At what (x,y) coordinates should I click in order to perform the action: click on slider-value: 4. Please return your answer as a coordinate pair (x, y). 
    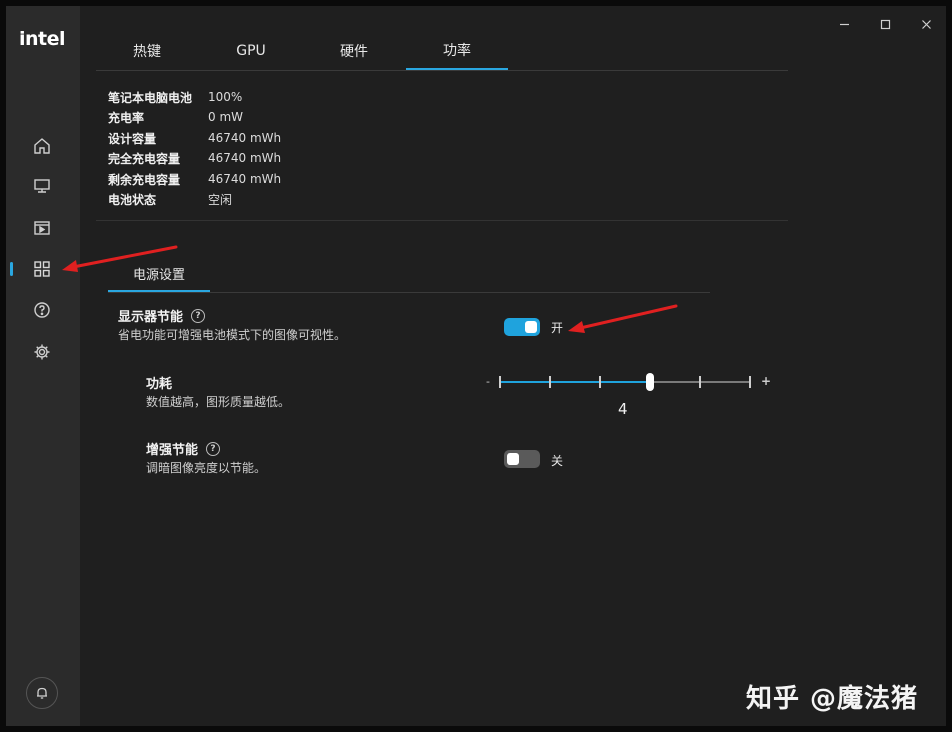
    Looking at the image, I should click on (623, 409).